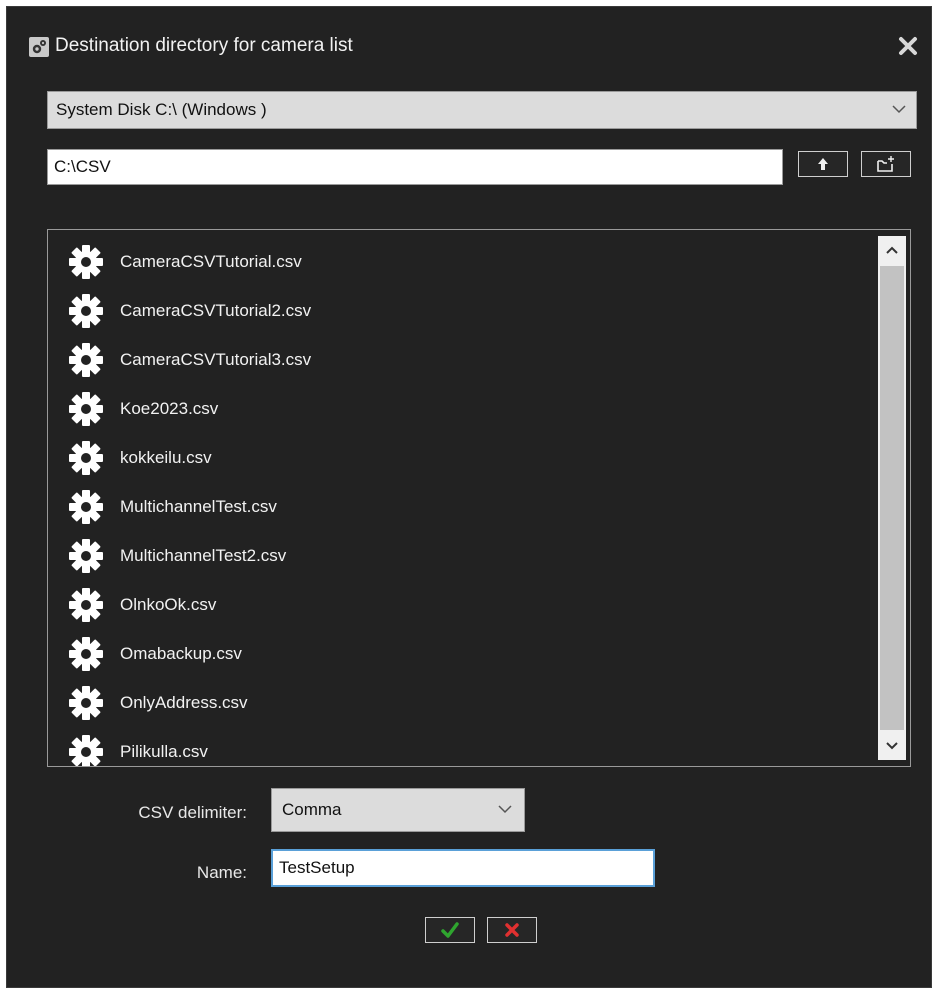  I want to click on file-list-item: kokkeilu.csv, so click(139, 458).